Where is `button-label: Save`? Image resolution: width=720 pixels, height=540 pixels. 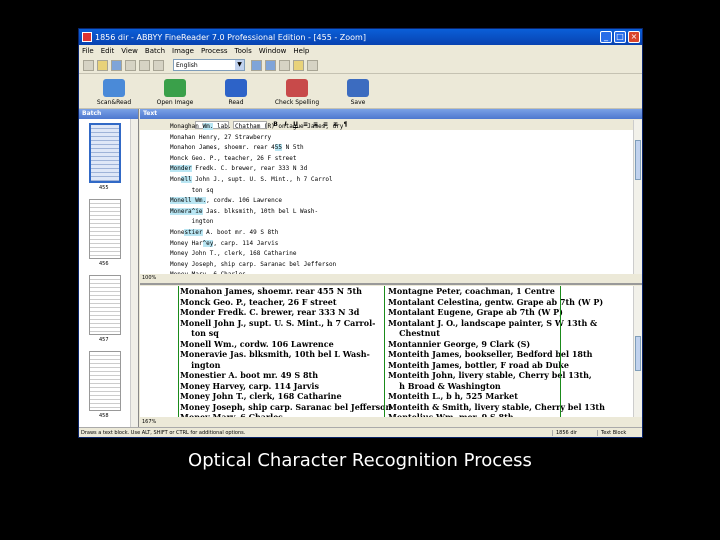
button-label: Save is located at coordinates (358, 102).